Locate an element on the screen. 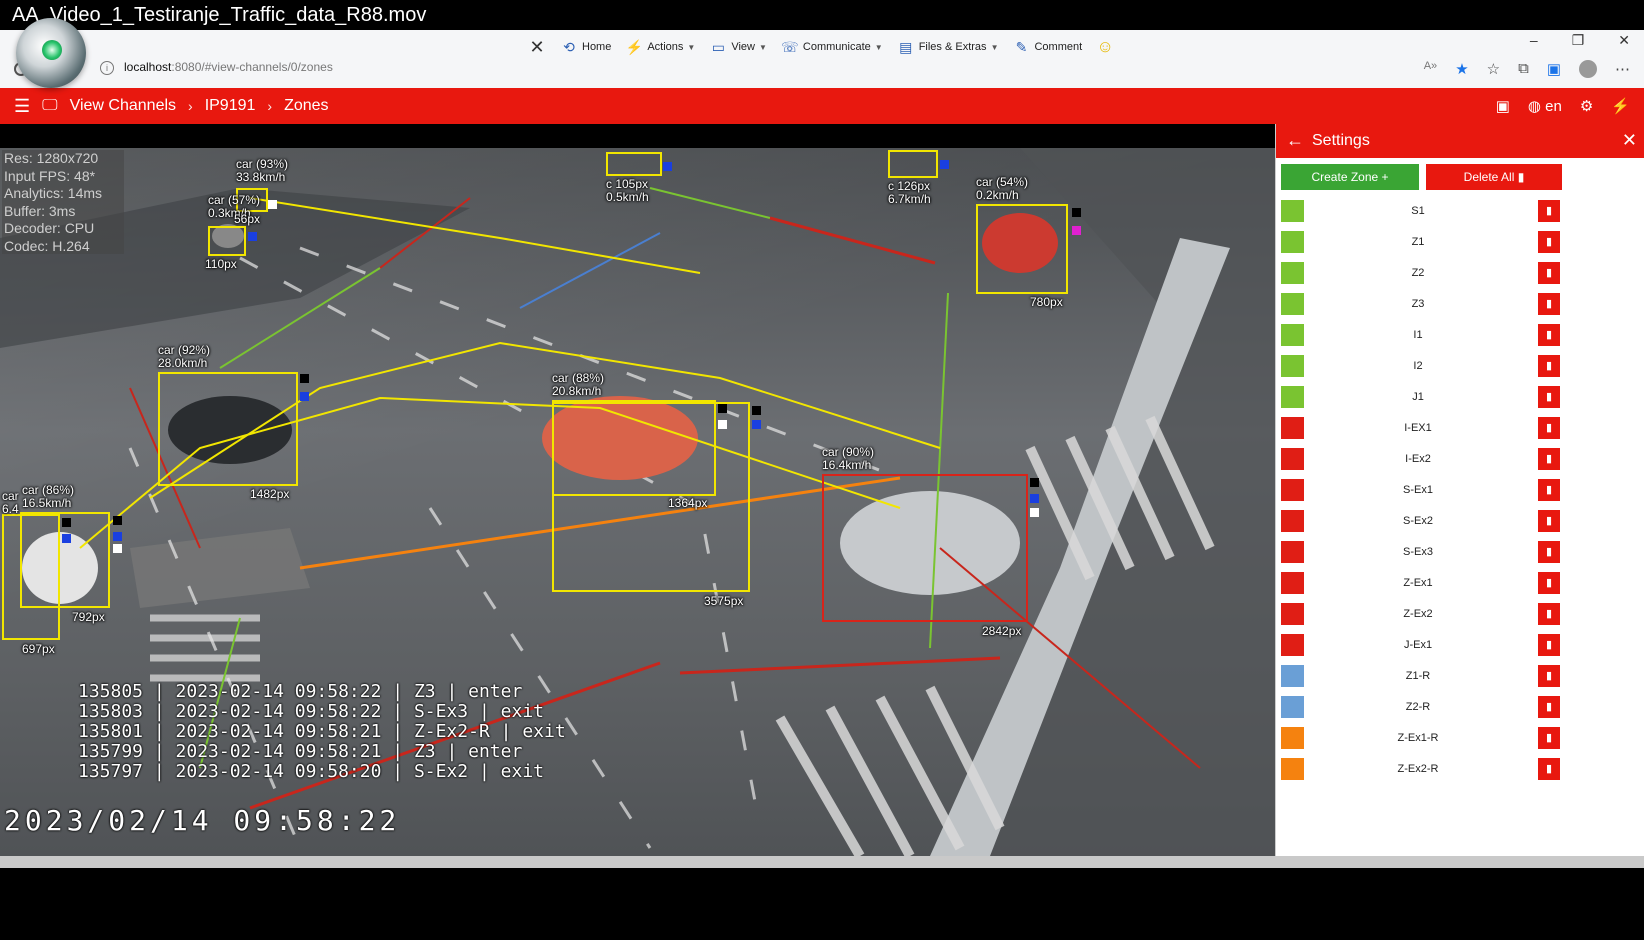 This screenshot has height=940, width=1644. zone-row: S-Ex3 ▮ is located at coordinates (1460, 552).